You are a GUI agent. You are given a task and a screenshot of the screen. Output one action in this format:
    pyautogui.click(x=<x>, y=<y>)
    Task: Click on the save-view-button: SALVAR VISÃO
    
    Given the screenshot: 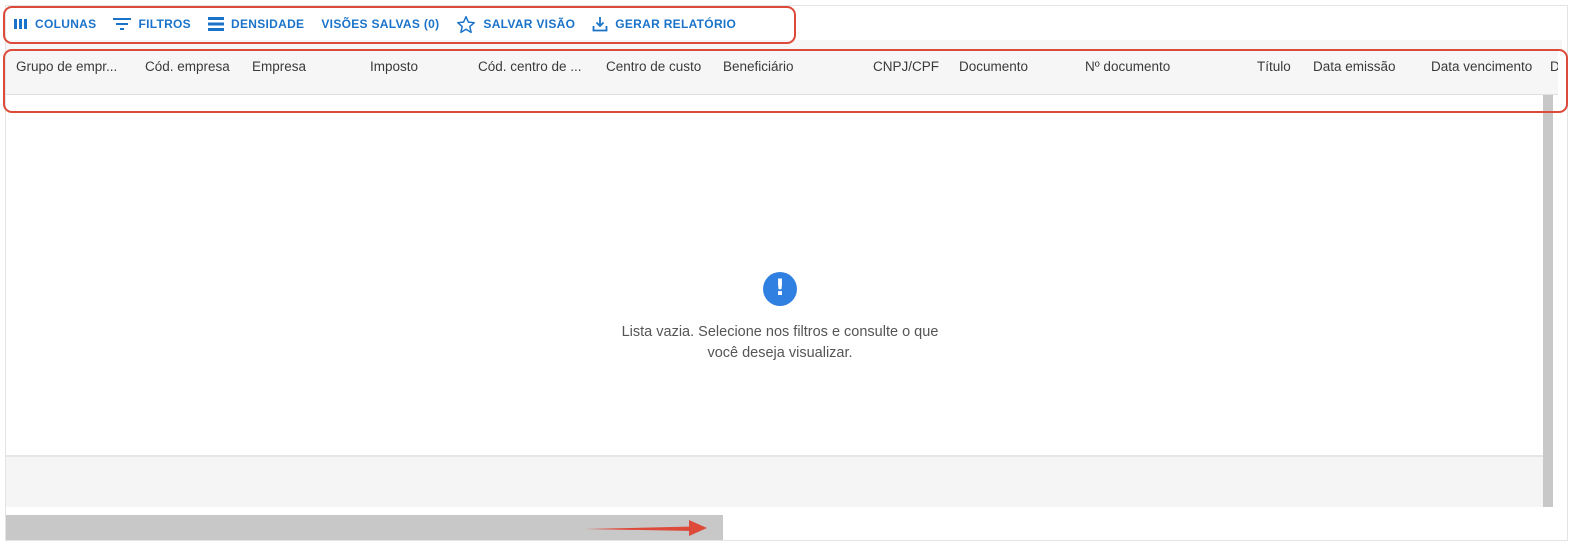 What is the action you would take?
    pyautogui.click(x=515, y=24)
    